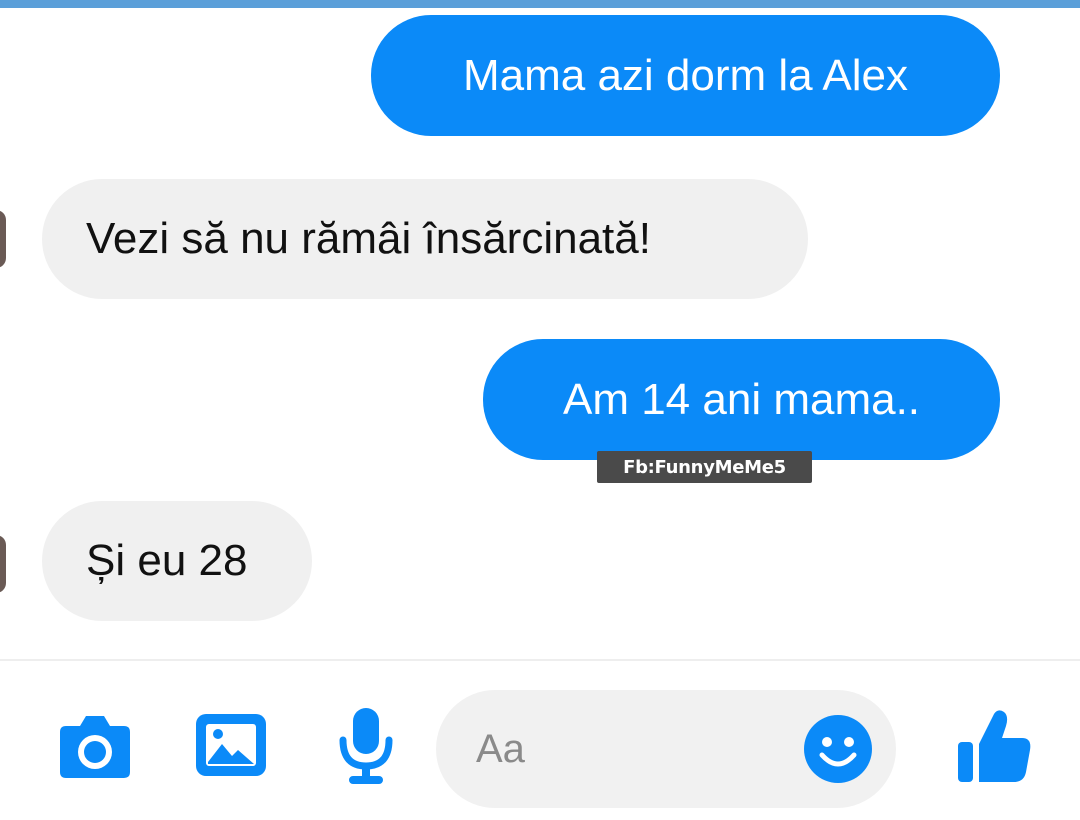 This screenshot has width=1080, height=820. I want to click on message-bubble-outgoing: Mama azi dorm la Alex, so click(685, 75).